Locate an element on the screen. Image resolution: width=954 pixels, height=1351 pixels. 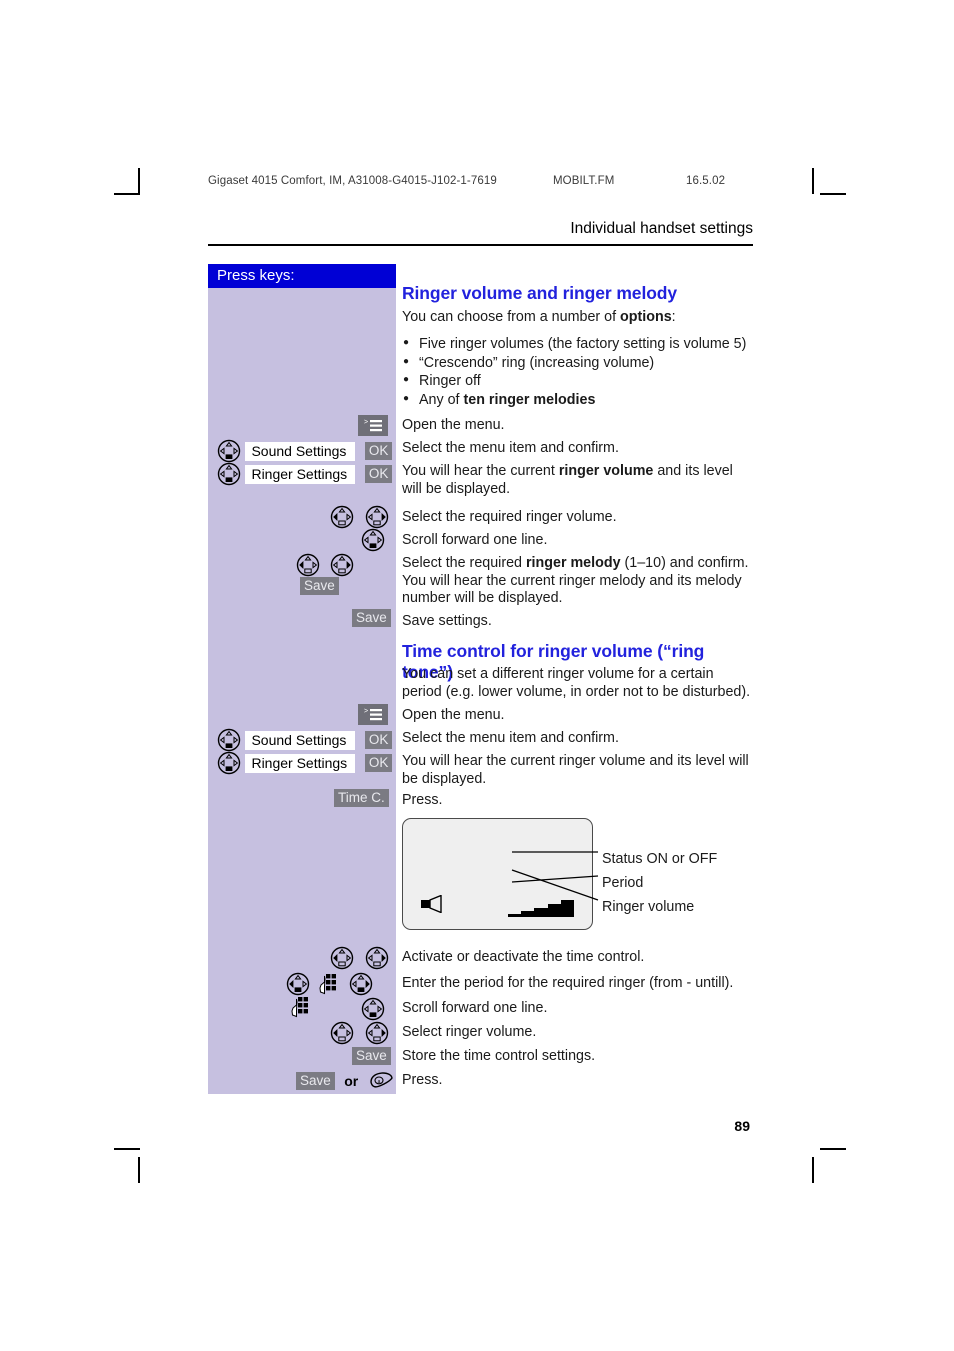
step-store-time-control: Store the time control settings. is located at coordinates (578, 1057).